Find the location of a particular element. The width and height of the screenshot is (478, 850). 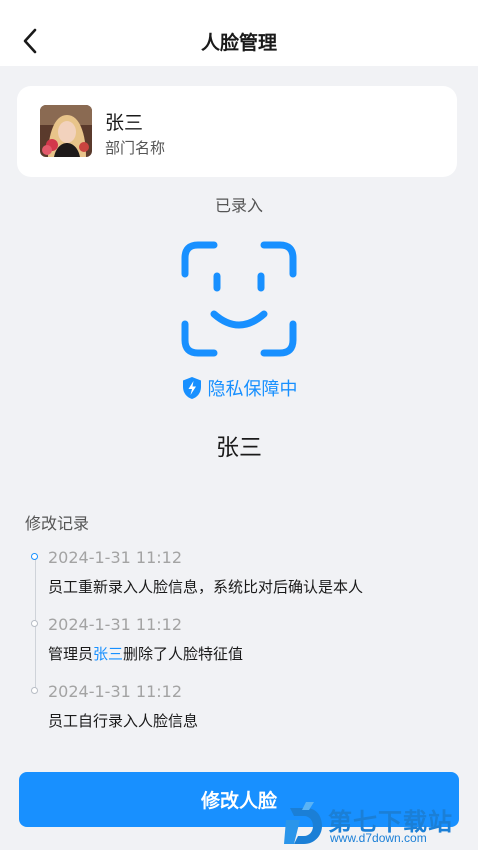

watermark-url: www.d7down.com is located at coordinates (378, 838).